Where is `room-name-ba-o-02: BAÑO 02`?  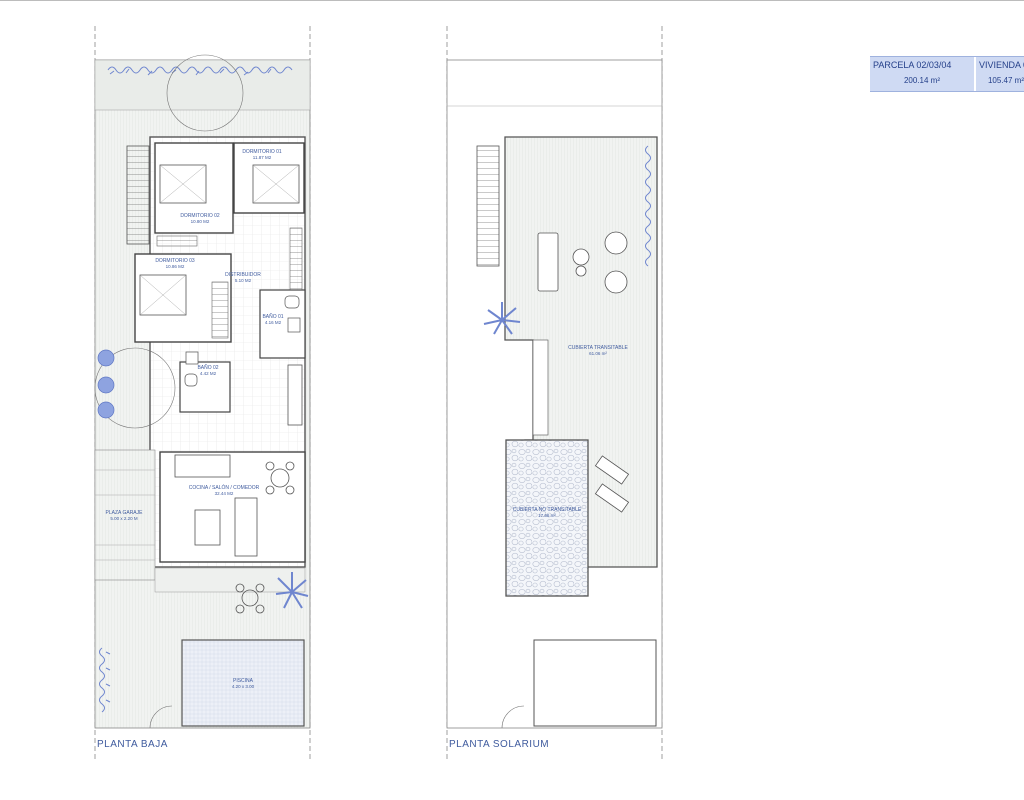 room-name-ba-o-02: BAÑO 02 is located at coordinates (207, 367).